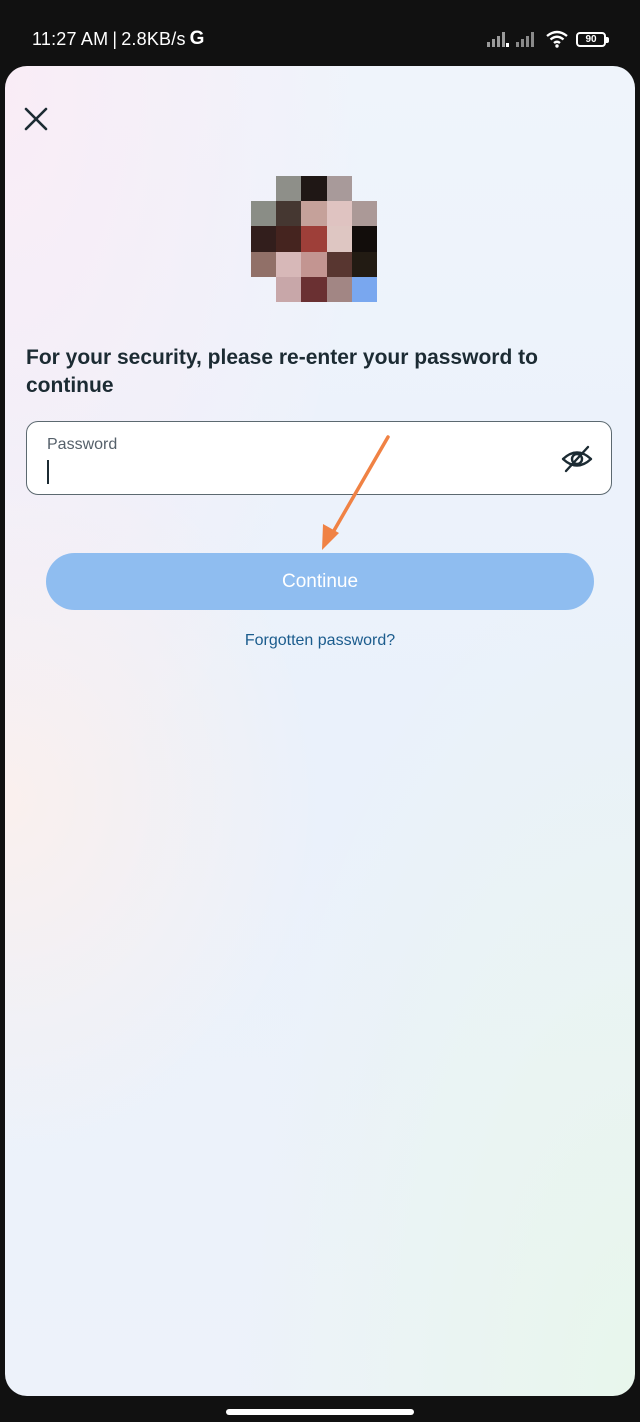 The image size is (640, 1422). I want to click on avatar, so click(314, 239).